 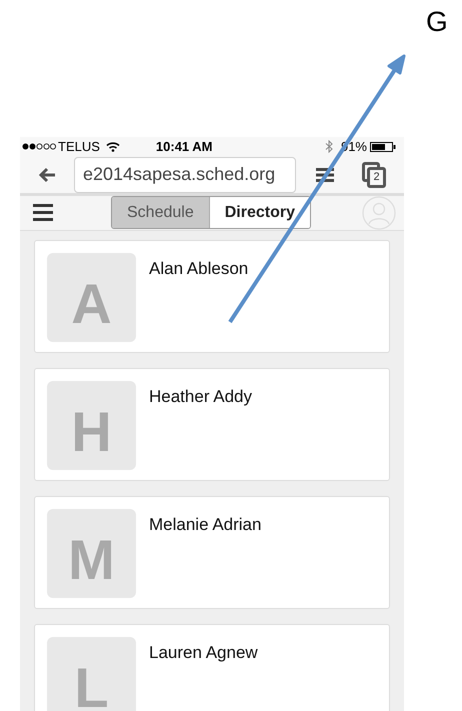 What do you see at coordinates (328, 147) in the screenshot?
I see `bluetooth-icon` at bounding box center [328, 147].